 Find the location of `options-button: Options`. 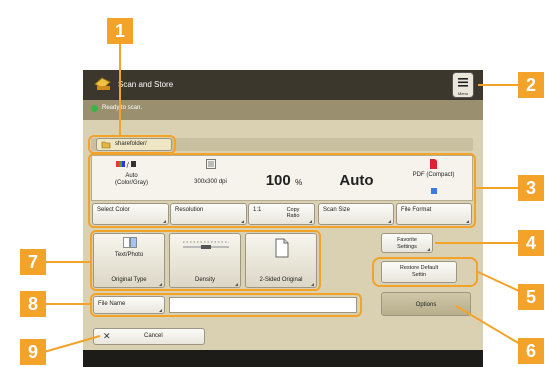

options-button: Options is located at coordinates (426, 304).